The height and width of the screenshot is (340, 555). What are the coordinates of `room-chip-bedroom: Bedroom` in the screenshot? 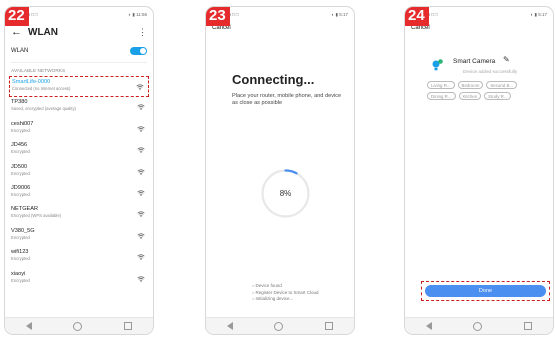 It's located at (470, 85).